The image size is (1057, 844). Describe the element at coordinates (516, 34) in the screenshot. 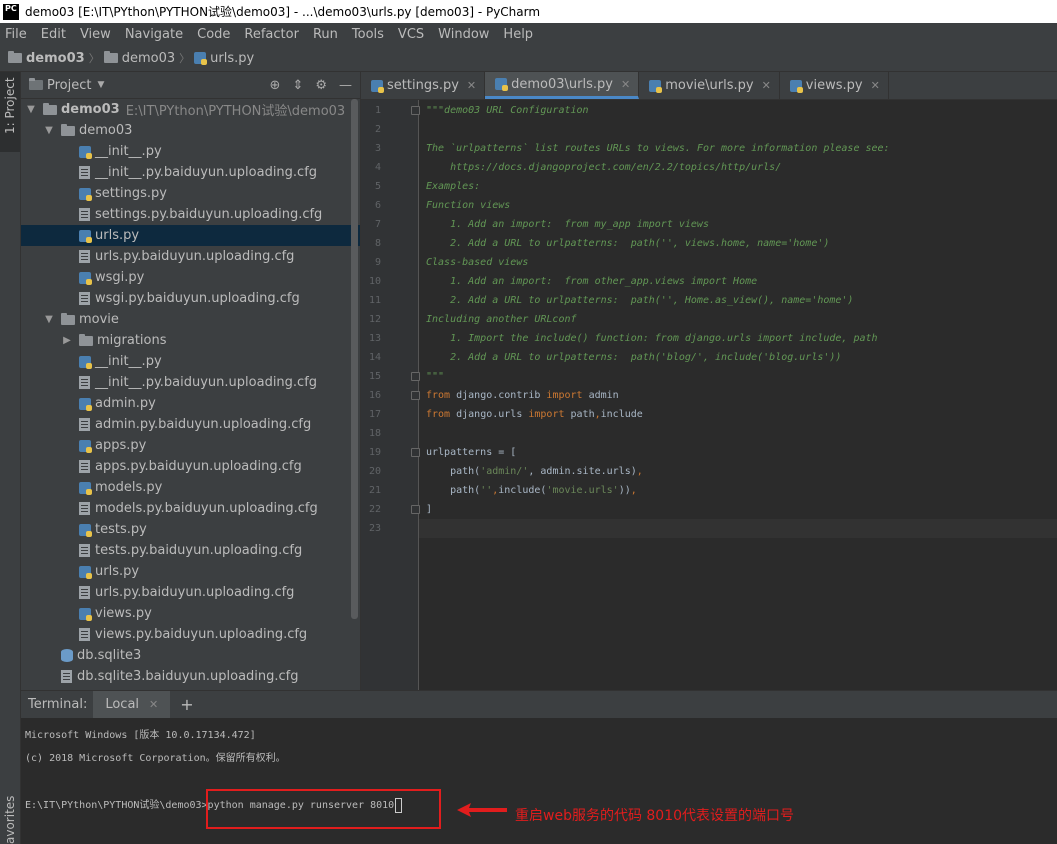

I see `menu-help: Help` at that location.